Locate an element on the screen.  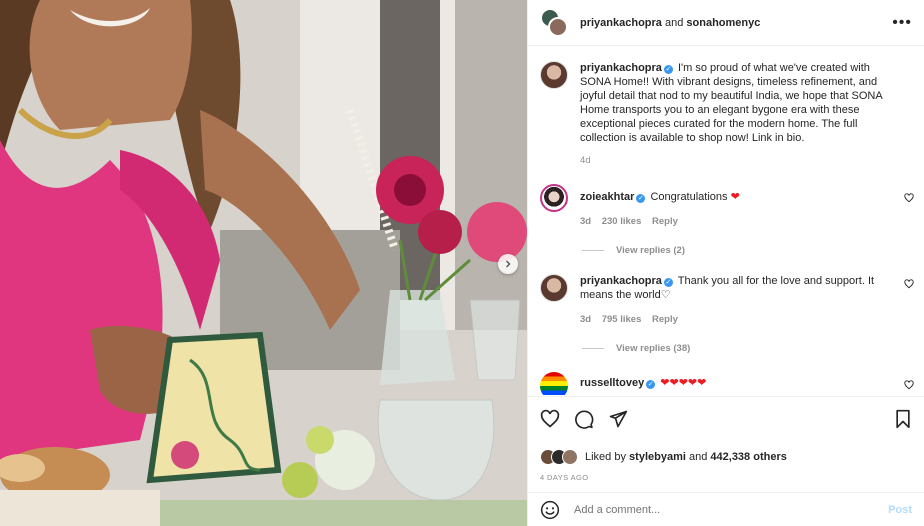
post-comment-button: Post is located at coordinates (900, 510).